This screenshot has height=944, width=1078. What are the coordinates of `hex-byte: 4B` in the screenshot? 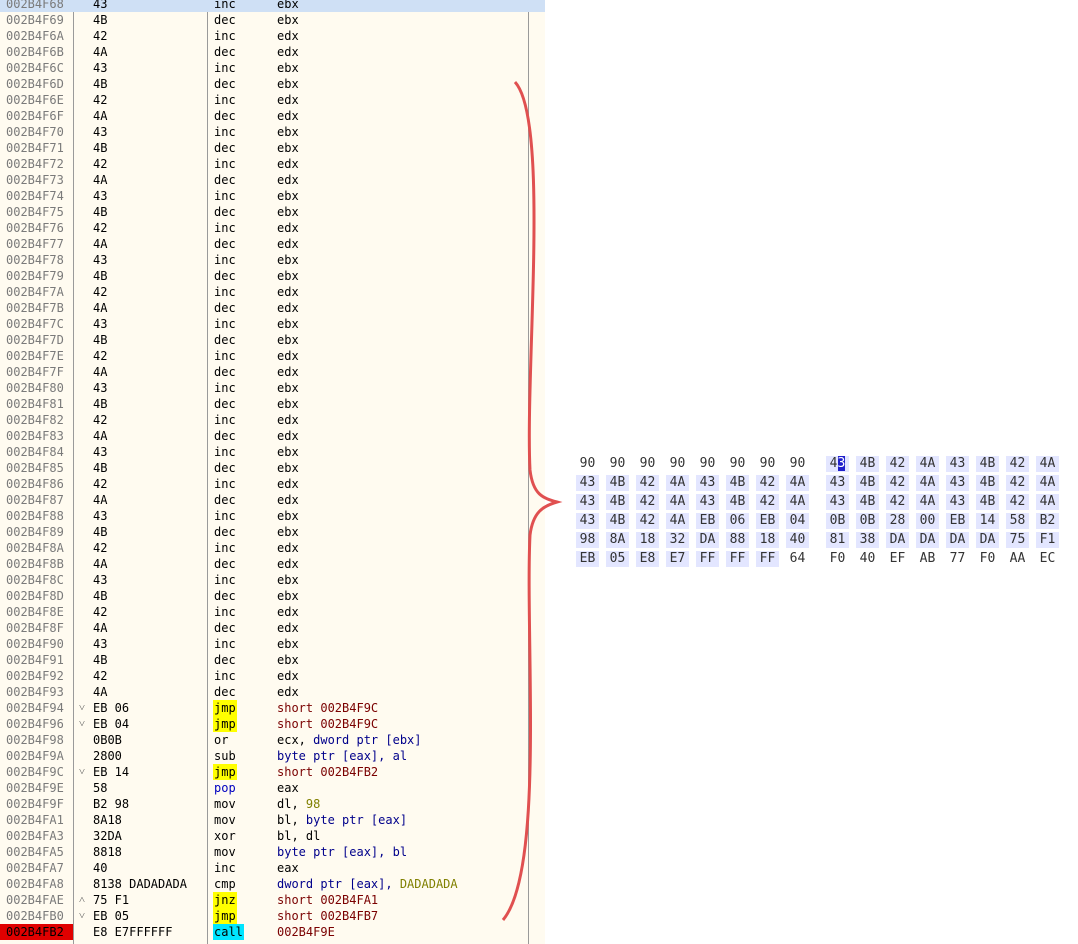 It's located at (987, 483).